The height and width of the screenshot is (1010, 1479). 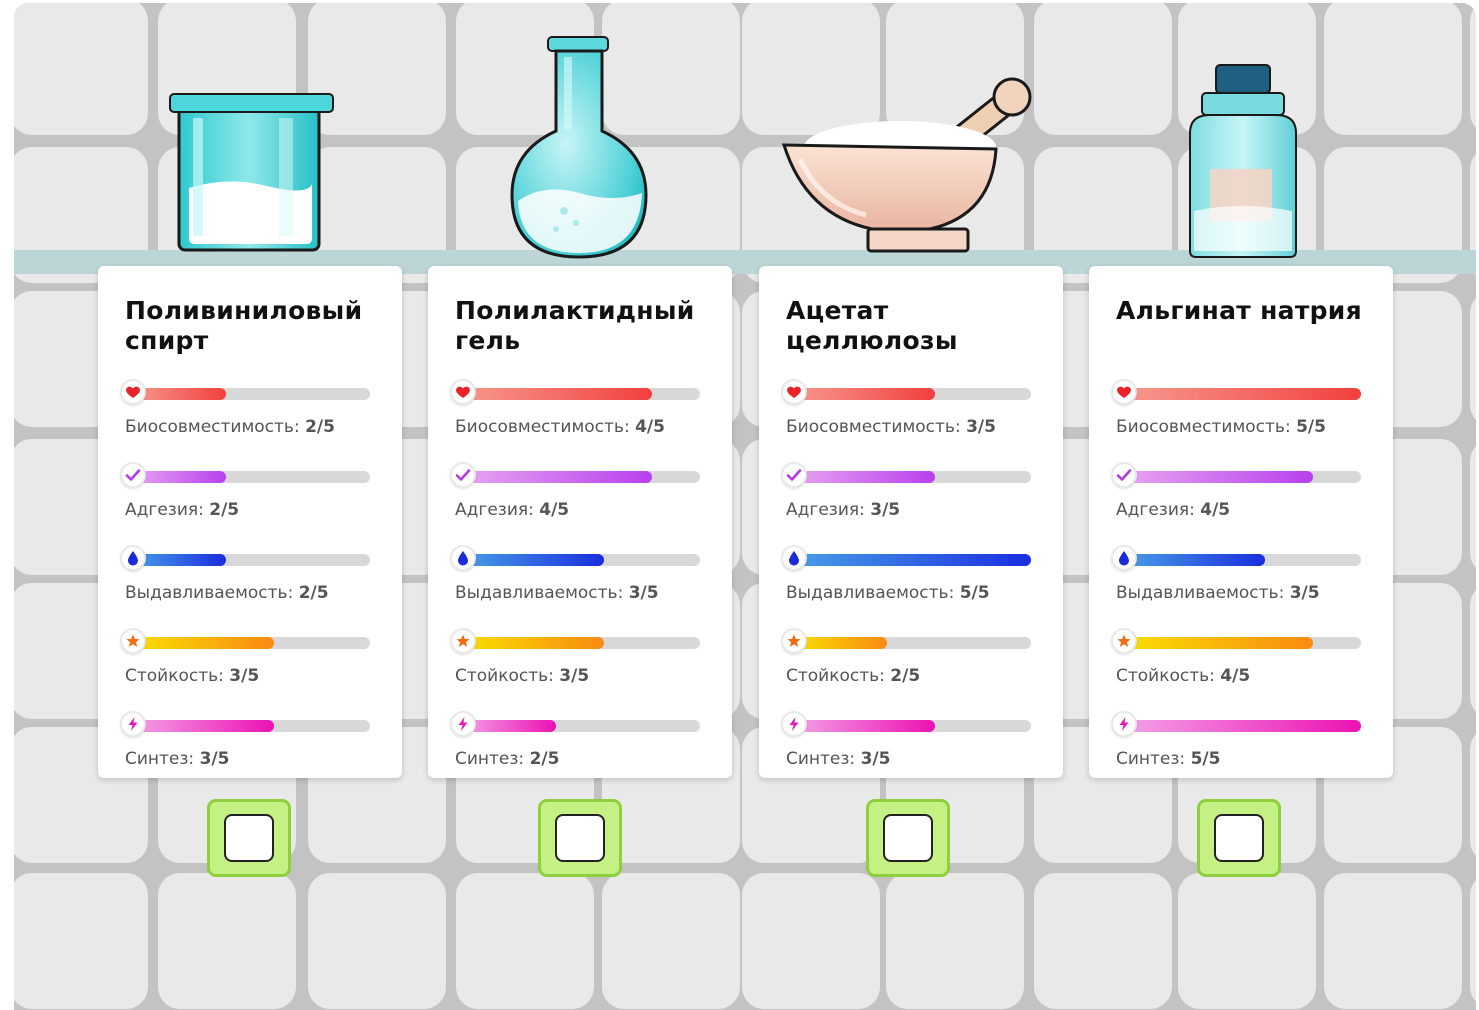 What do you see at coordinates (1218, 593) in the screenshot?
I see `stat-label: Выдавливаемость: 3/5` at bounding box center [1218, 593].